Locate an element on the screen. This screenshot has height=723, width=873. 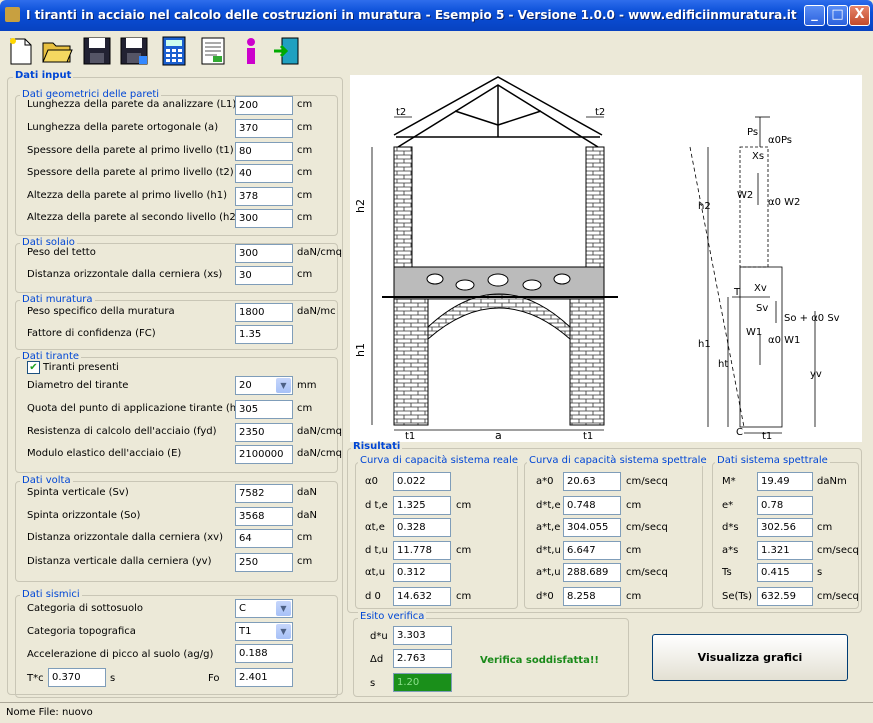
force-schematic is located at coordinates (752, 275).